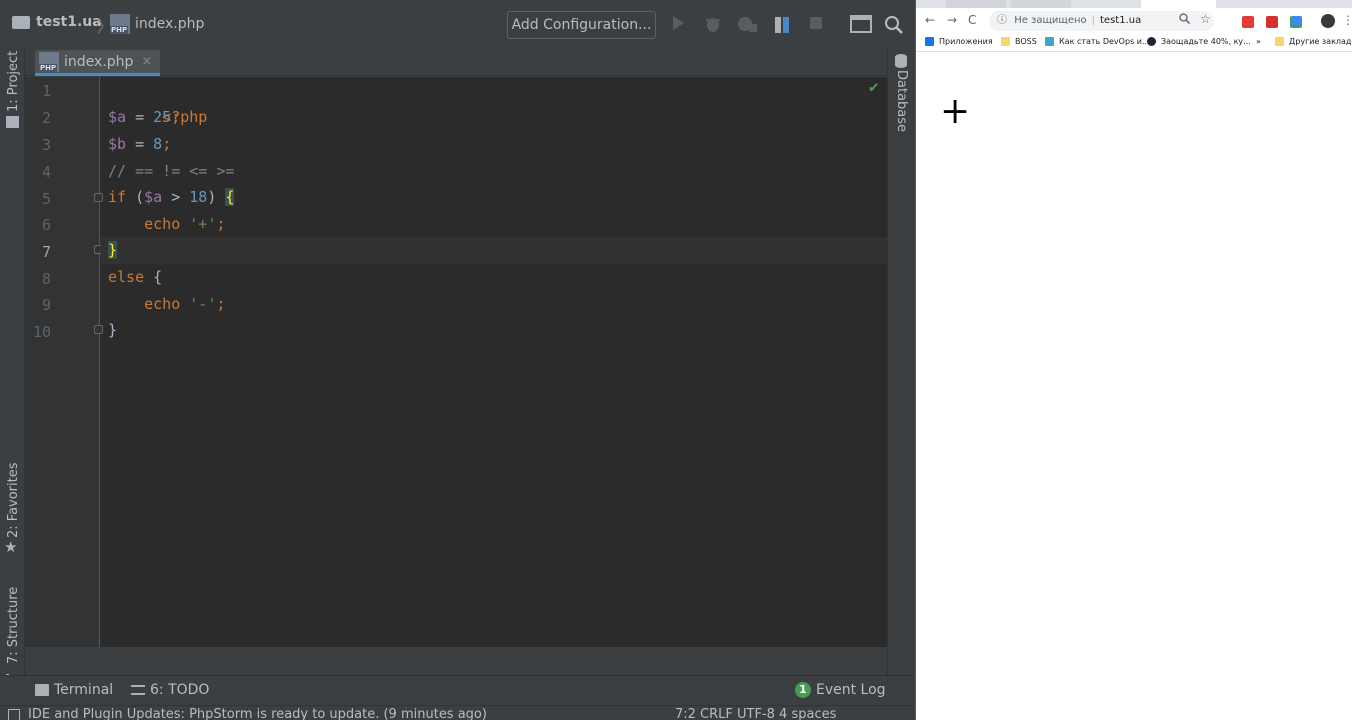  I want to click on brace: {, so click(153, 277).